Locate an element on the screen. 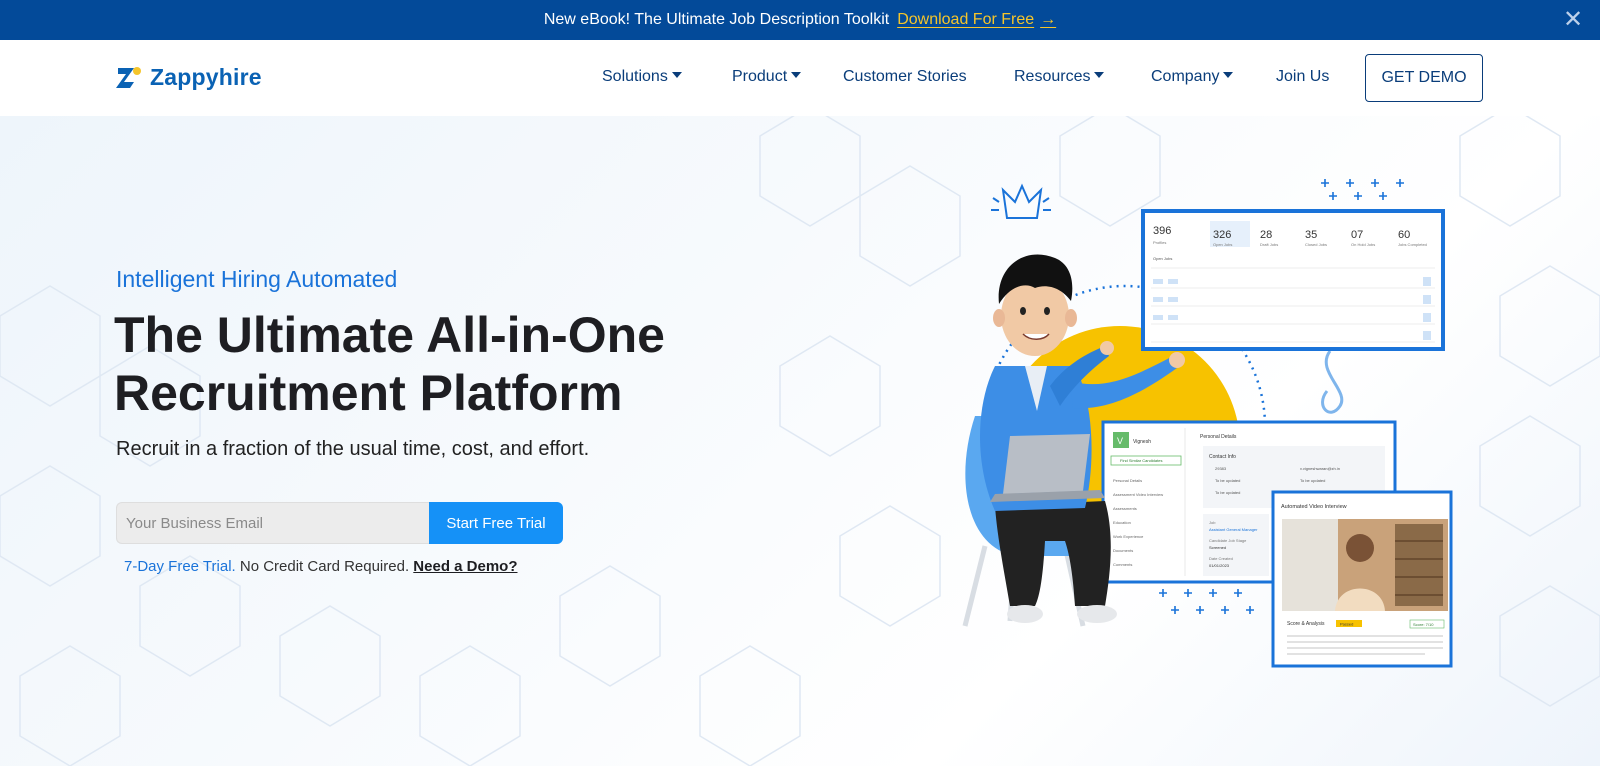 The width and height of the screenshot is (1600, 784). svg-text: Documents is located at coordinates (1123, 550).